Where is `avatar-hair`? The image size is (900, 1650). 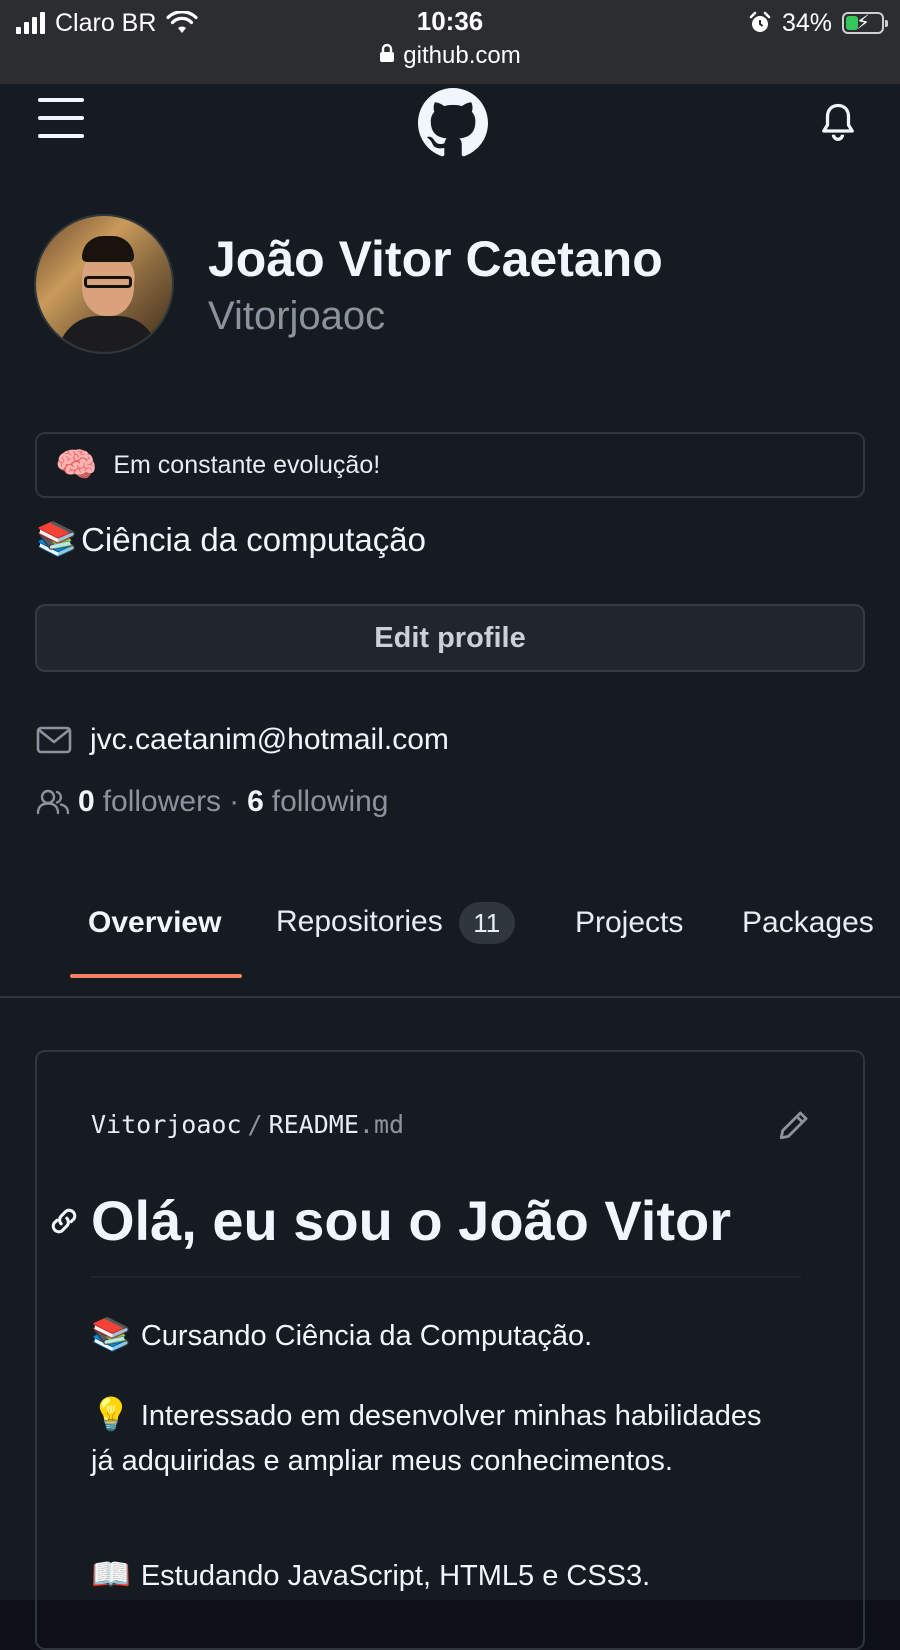
avatar-hair is located at coordinates (108, 249).